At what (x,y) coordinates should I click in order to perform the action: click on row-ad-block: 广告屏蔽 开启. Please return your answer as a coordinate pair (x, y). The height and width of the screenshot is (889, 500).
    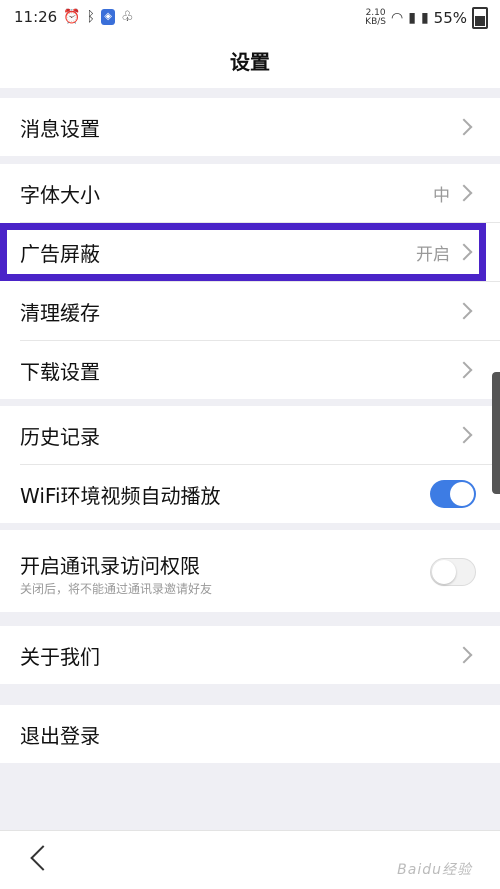
    Looking at the image, I should click on (250, 252).